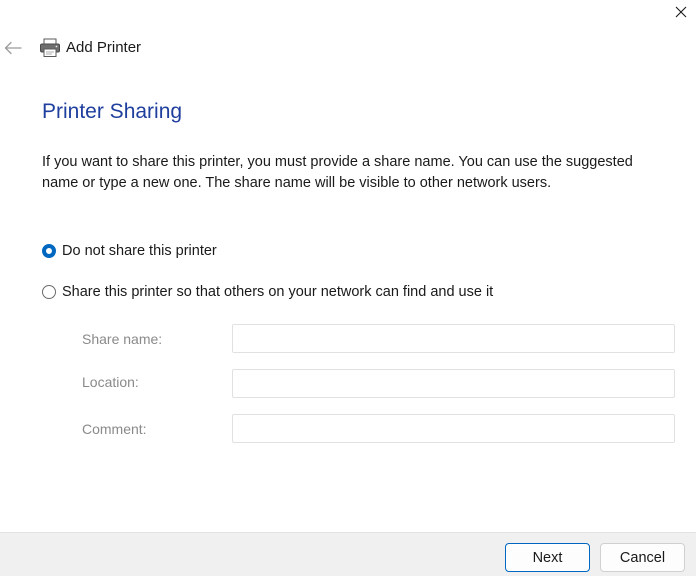  What do you see at coordinates (49, 292) in the screenshot?
I see `radio-button-unselected` at bounding box center [49, 292].